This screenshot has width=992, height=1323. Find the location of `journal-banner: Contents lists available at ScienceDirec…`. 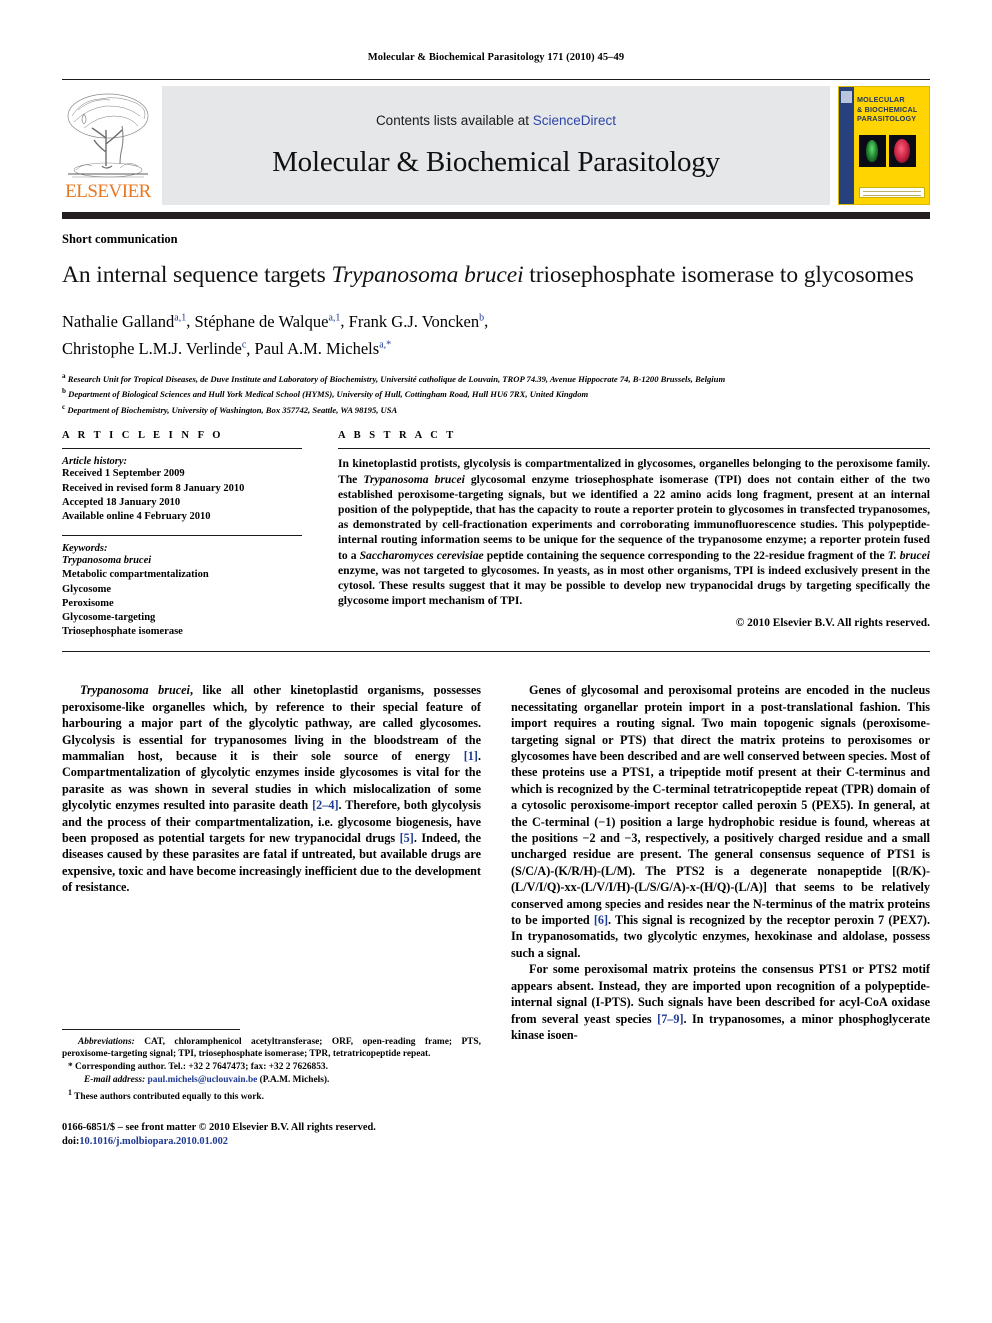

journal-banner: Contents lists available at ScienceDirec… is located at coordinates (496, 145).